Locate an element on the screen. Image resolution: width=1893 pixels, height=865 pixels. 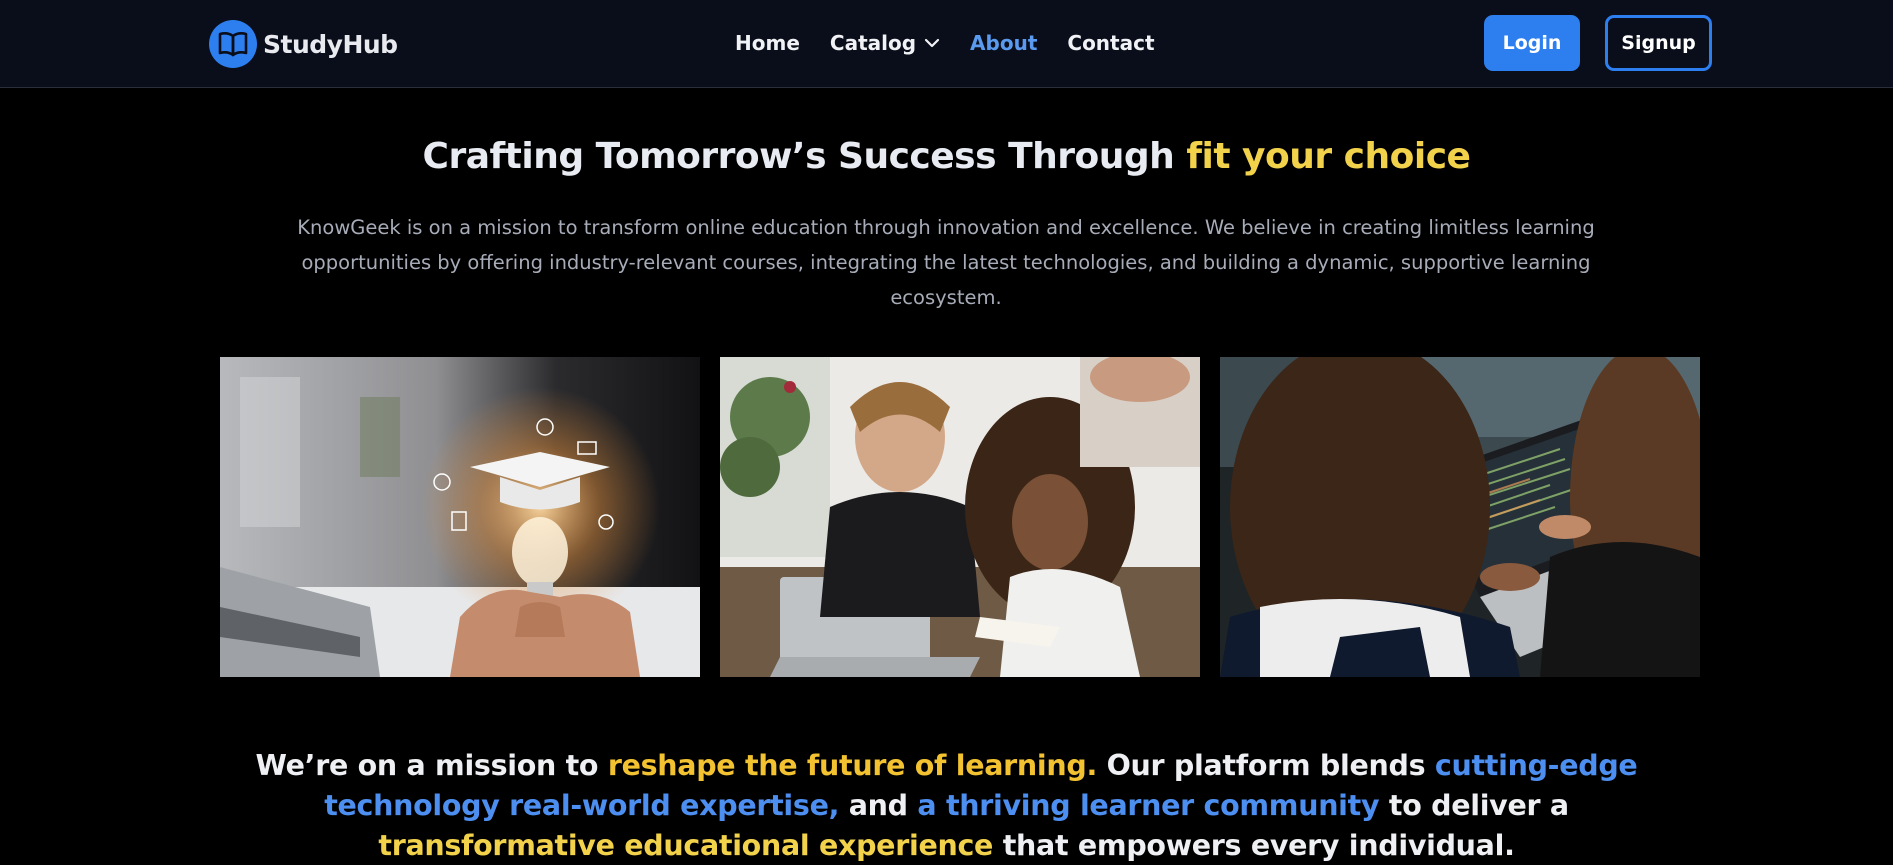
book-open-icon is located at coordinates (233, 44).